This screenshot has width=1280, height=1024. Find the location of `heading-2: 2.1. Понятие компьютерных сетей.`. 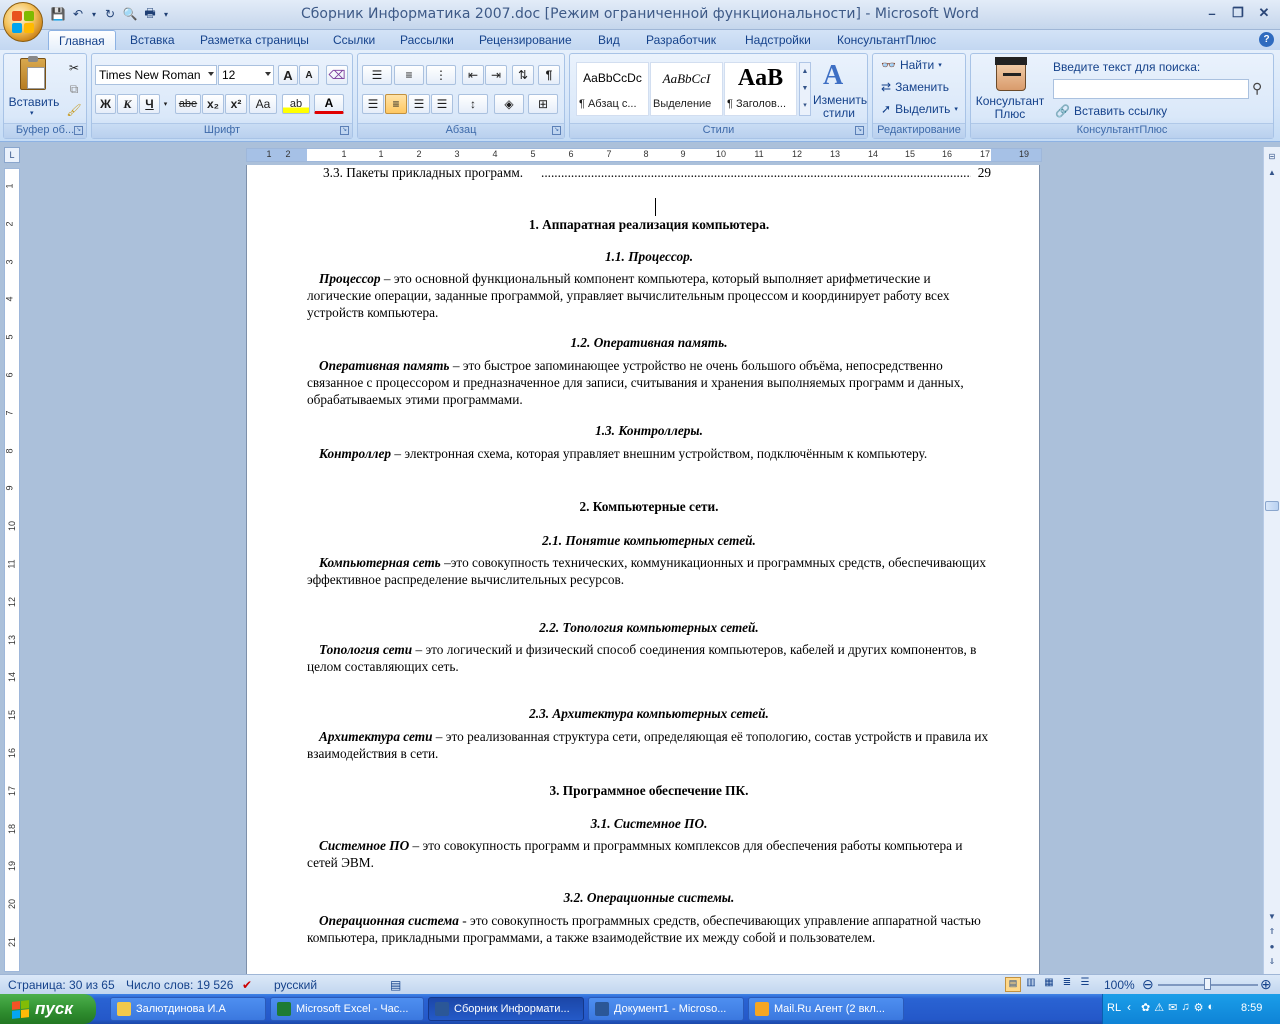

heading-2: 2.1. Понятие компьютерных сетей. is located at coordinates (649, 541).